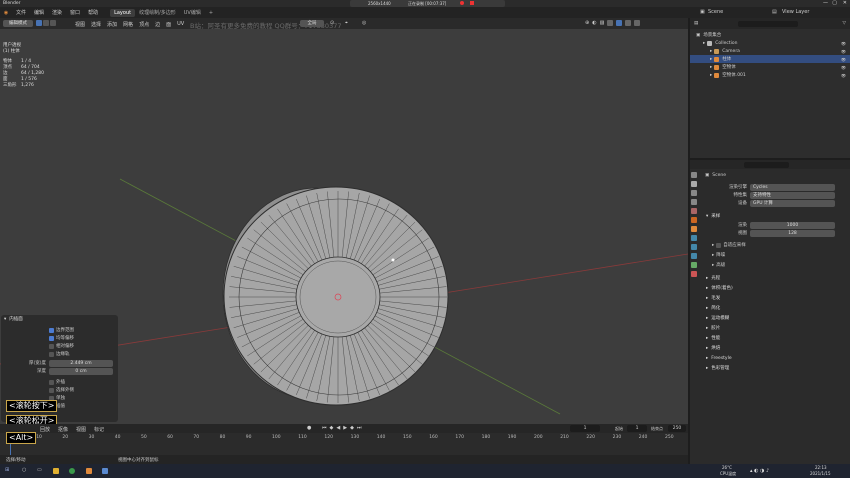  What do you see at coordinates (844, 23) in the screenshot?
I see `filter-icon: ▽` at bounding box center [844, 23].